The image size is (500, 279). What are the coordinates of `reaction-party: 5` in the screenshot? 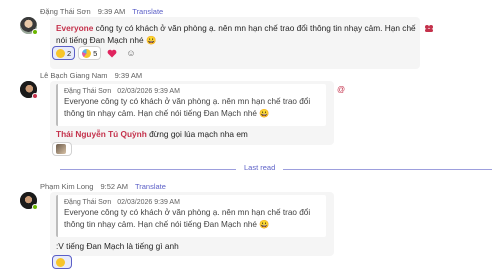 It's located at (90, 53).